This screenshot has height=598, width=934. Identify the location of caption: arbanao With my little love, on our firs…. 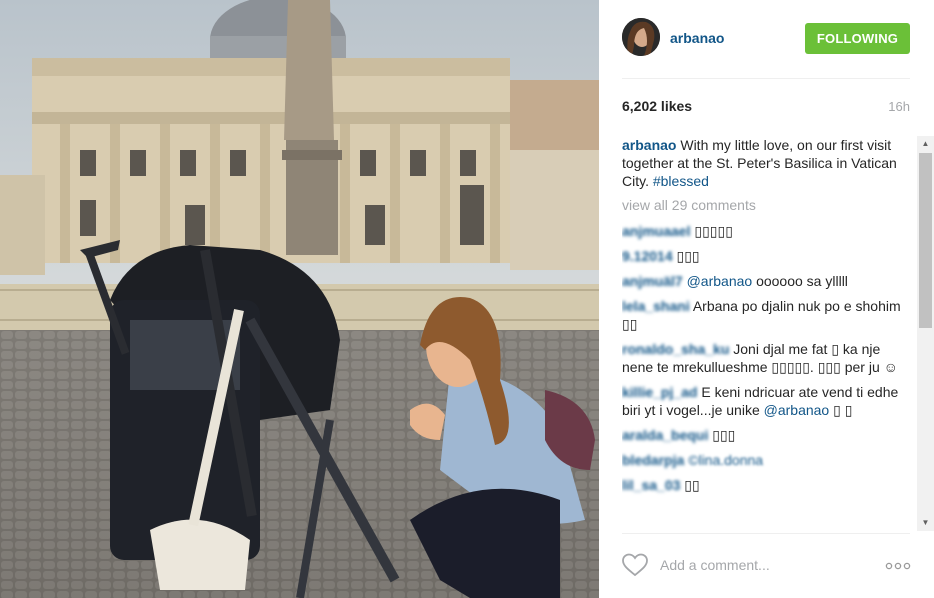
(767, 163).